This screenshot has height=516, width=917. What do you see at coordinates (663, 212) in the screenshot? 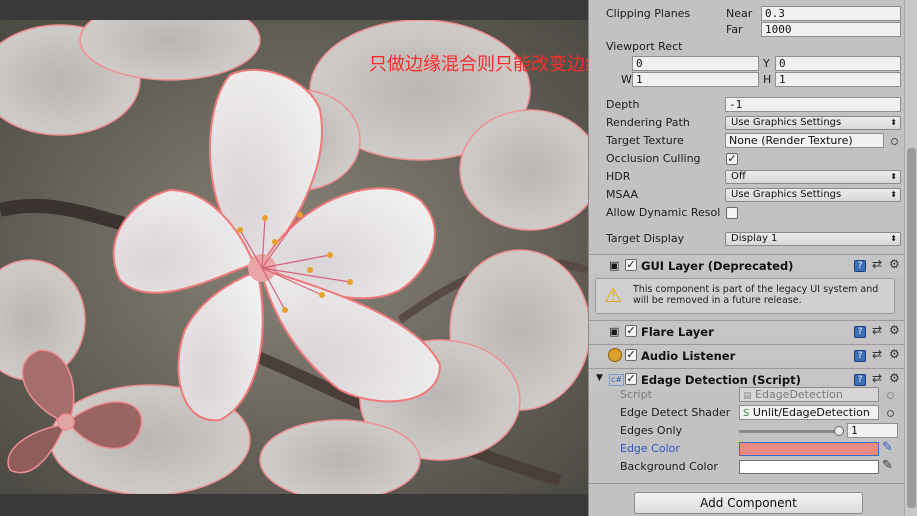
I see `allow-dynamic-resolution-label: Allow Dynamic Resol` at bounding box center [663, 212].